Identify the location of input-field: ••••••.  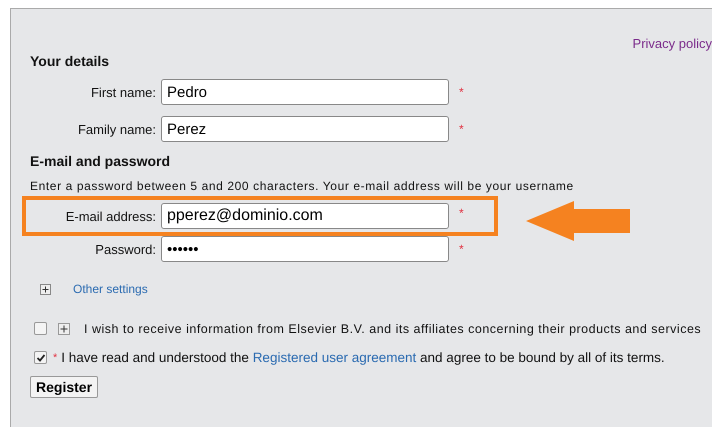
(305, 249).